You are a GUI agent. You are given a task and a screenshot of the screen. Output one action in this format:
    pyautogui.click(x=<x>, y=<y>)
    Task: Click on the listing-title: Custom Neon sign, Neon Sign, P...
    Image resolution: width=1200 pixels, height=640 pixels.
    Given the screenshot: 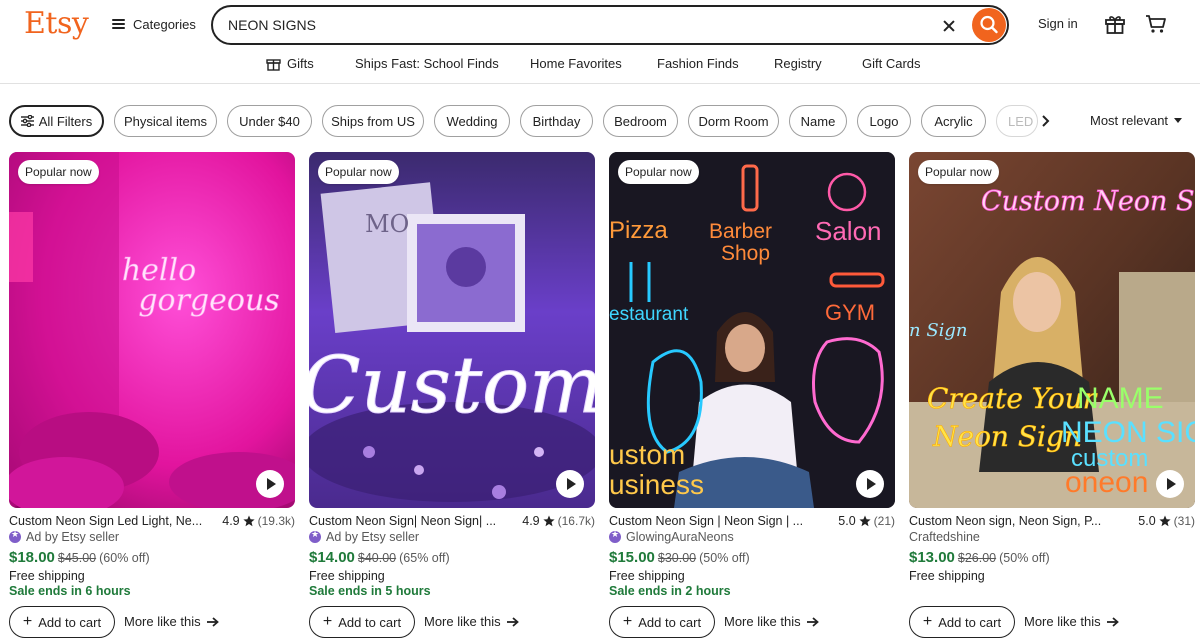 What is the action you would take?
    pyautogui.click(x=1007, y=521)
    